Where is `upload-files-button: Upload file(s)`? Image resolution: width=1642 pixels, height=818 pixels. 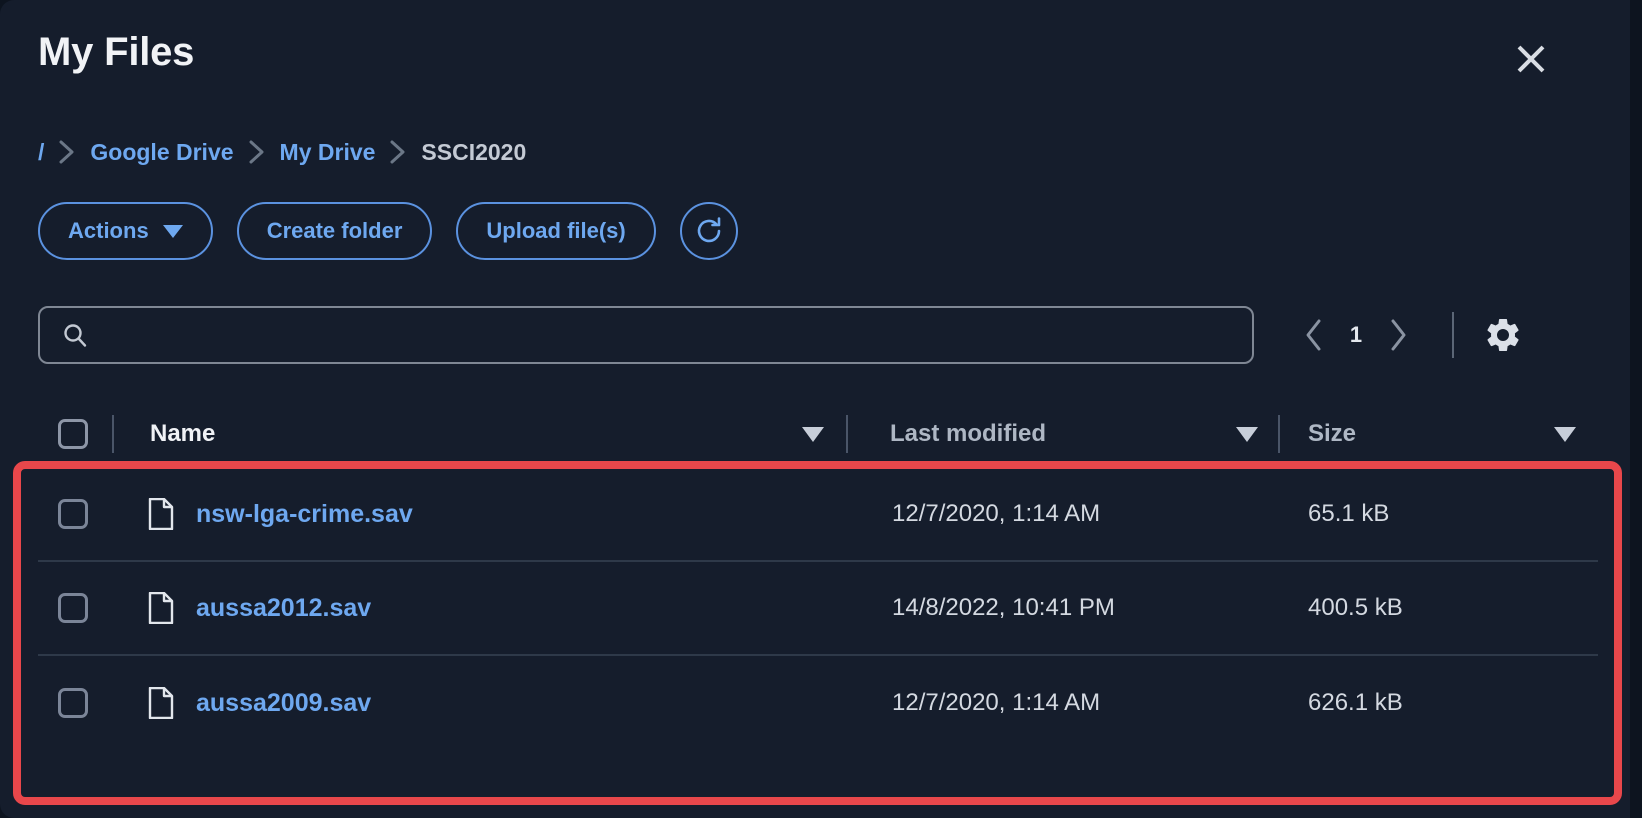 upload-files-button: Upload file(s) is located at coordinates (556, 231).